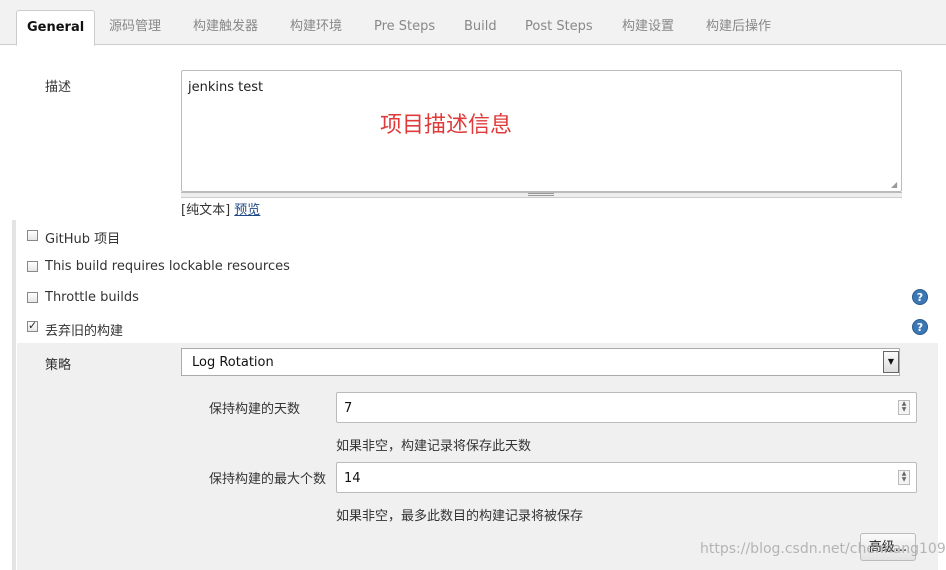  I want to click on max-builds-hint: 如果非空，最多此数目的构建记录将被保存, so click(460, 516).